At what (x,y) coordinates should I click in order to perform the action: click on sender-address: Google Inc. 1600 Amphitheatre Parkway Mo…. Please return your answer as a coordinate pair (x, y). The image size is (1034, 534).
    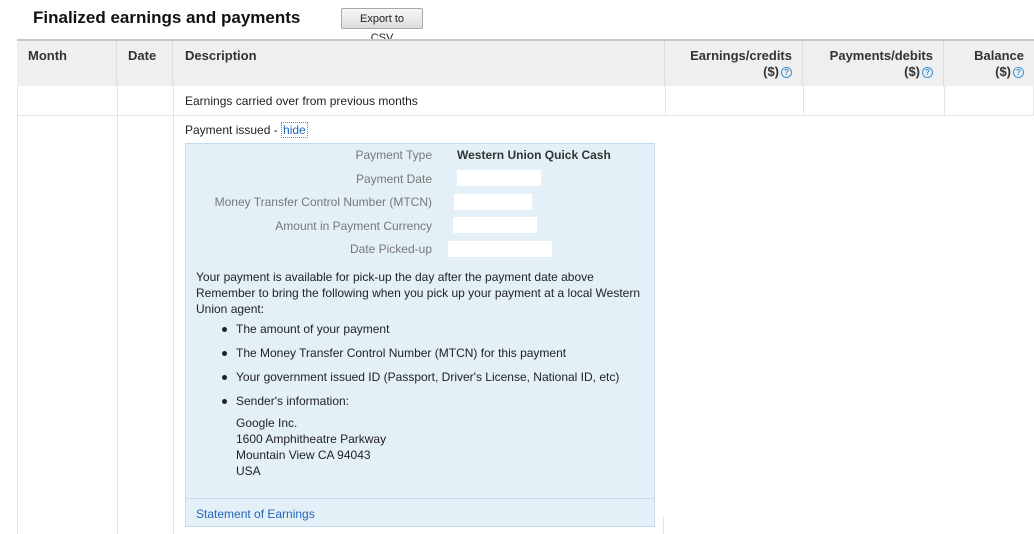
    Looking at the image, I should click on (438, 447).